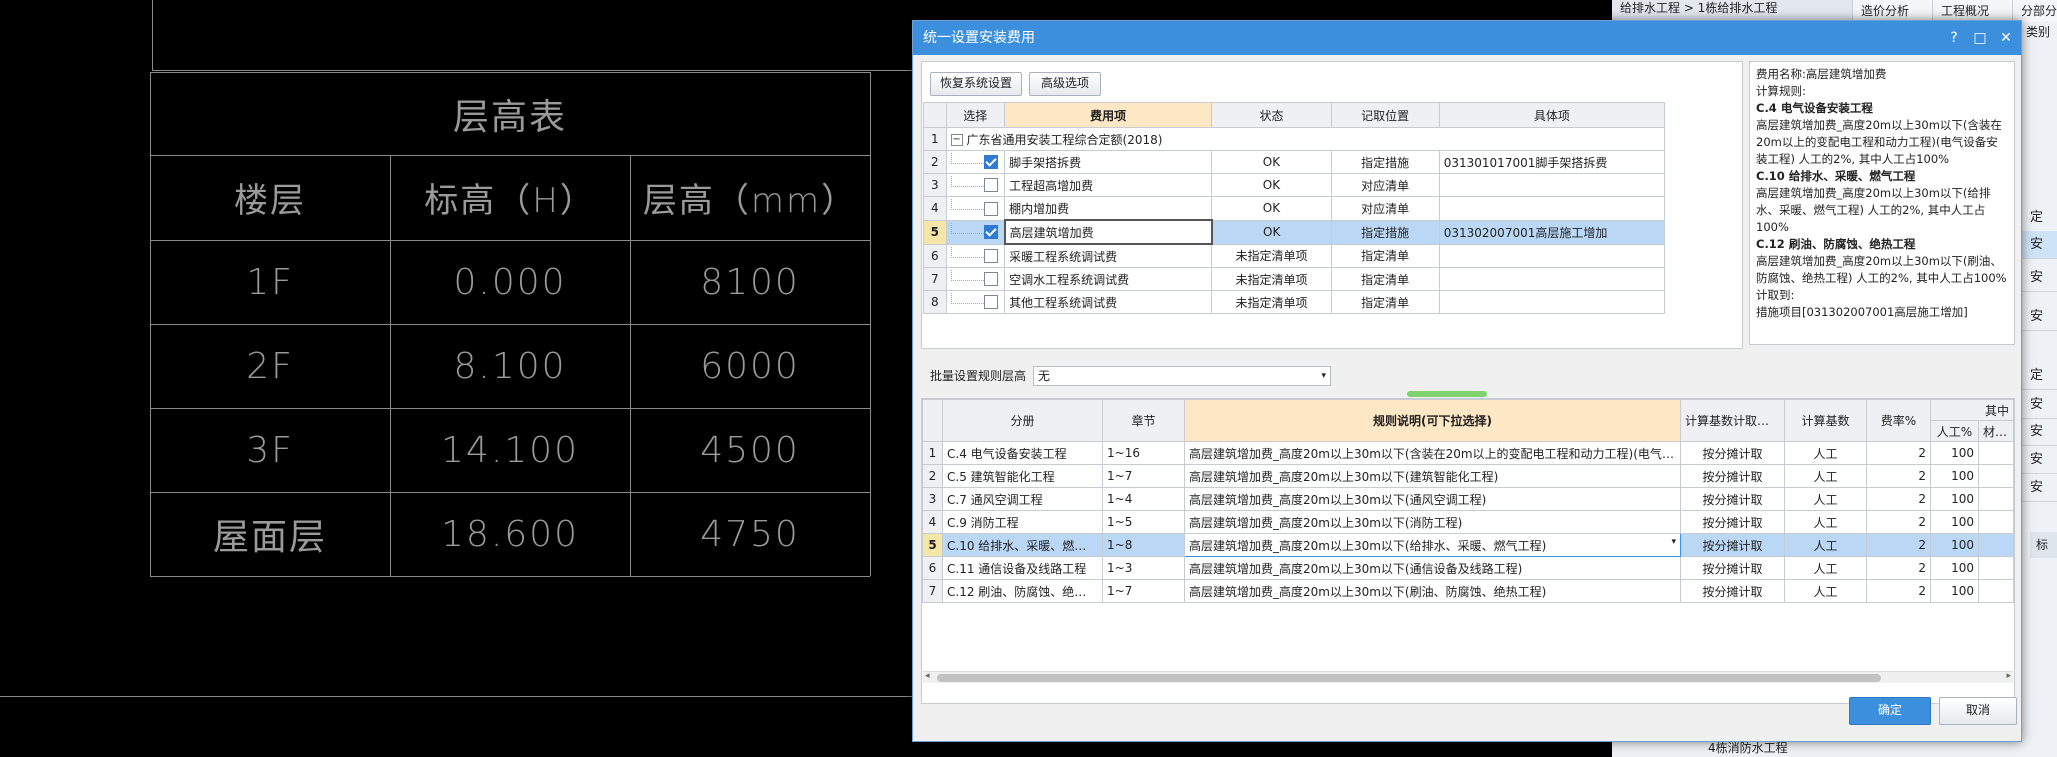 The width and height of the screenshot is (2057, 757). I want to click on cancel-button: 取消, so click(1978, 711).